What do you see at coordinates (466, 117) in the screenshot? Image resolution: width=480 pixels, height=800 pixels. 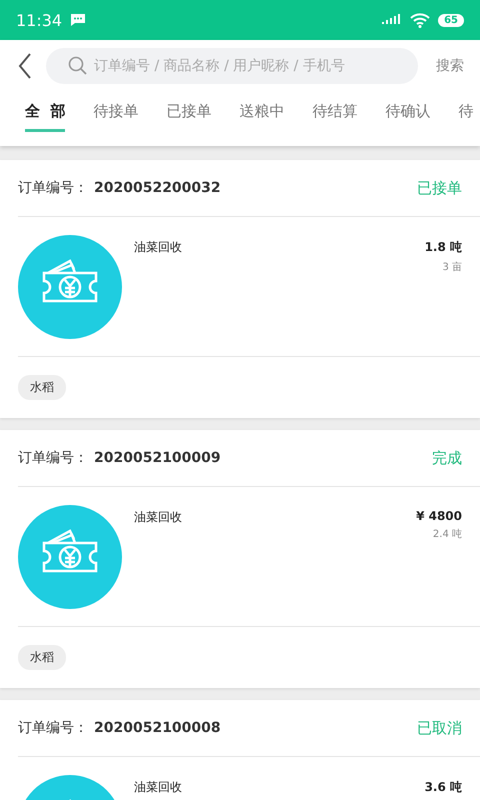 I see `tab: 待` at bounding box center [466, 117].